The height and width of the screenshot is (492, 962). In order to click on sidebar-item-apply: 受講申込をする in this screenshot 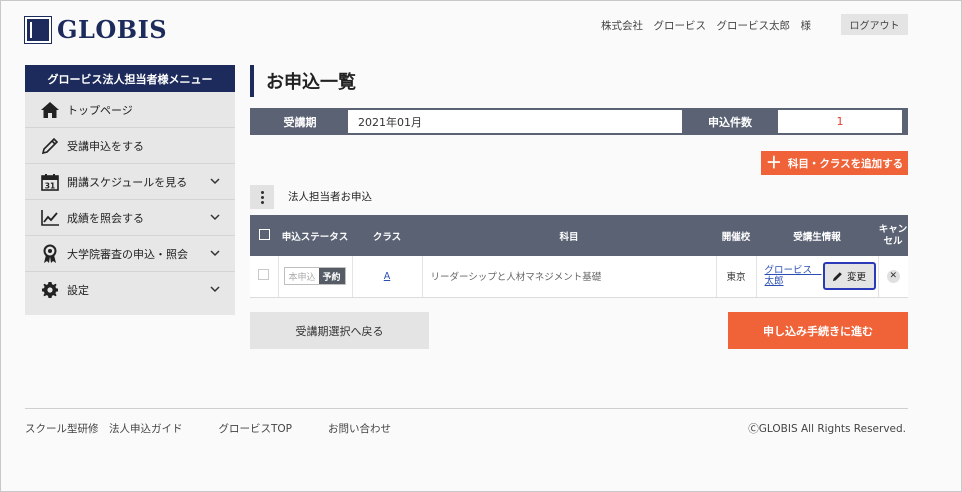, I will do `click(130, 146)`.